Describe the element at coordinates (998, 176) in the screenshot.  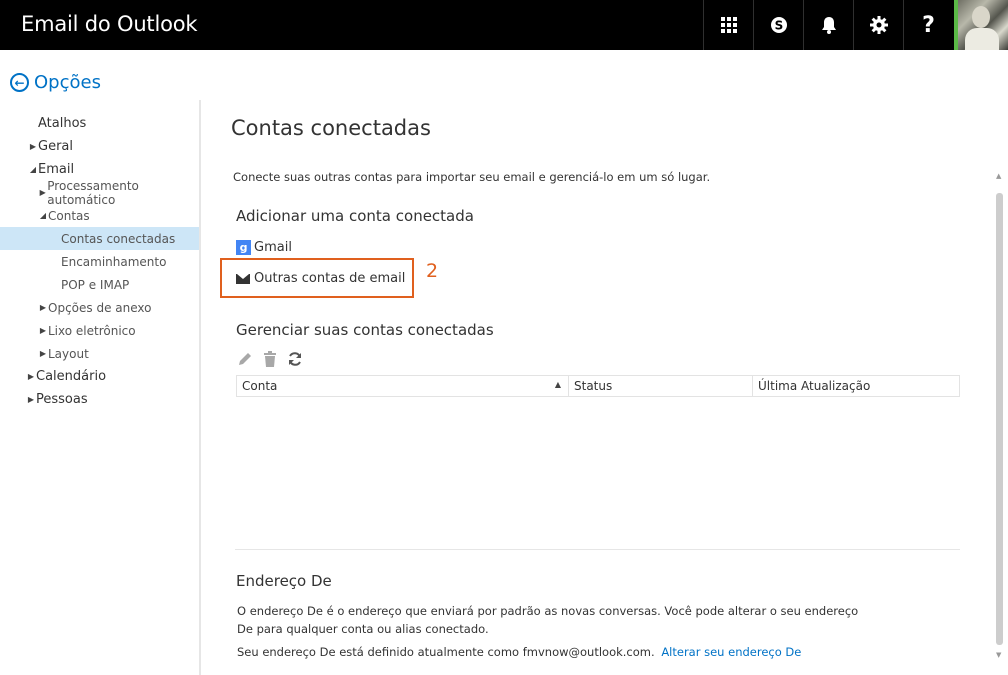
I see `scroll-up-arrow-icon: ▲` at that location.